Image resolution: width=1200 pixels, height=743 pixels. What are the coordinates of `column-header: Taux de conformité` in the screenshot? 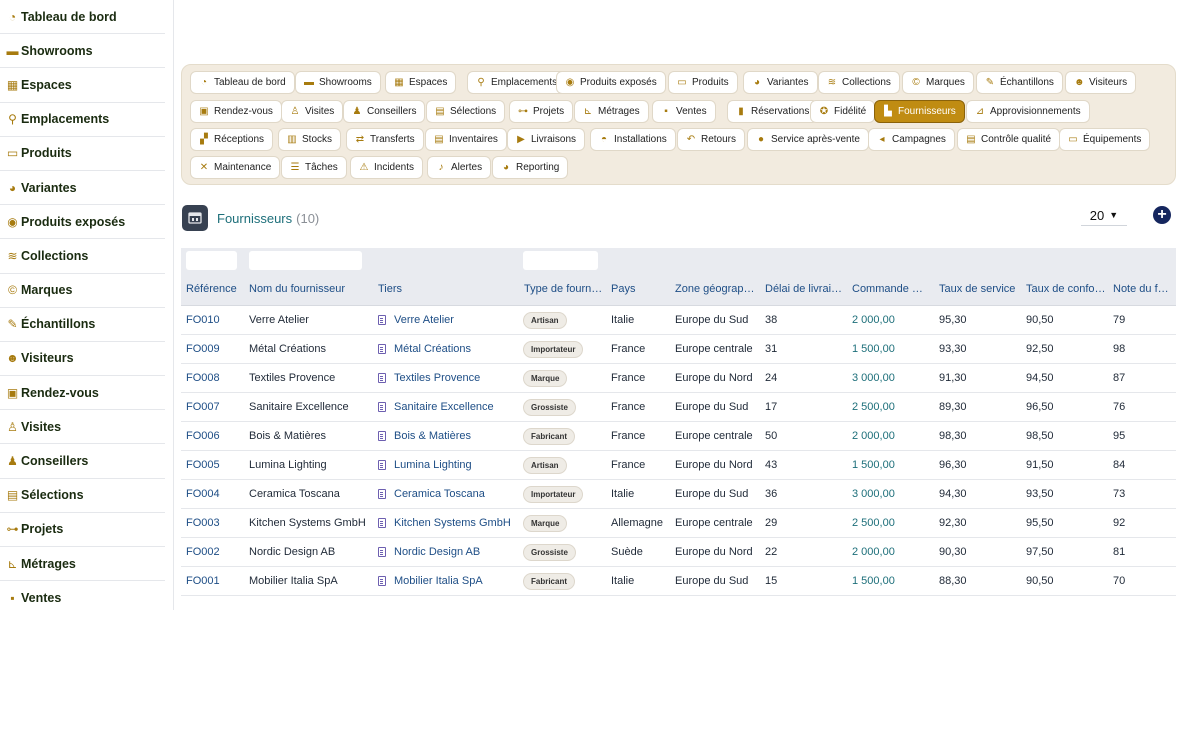 It's located at (1066, 289).